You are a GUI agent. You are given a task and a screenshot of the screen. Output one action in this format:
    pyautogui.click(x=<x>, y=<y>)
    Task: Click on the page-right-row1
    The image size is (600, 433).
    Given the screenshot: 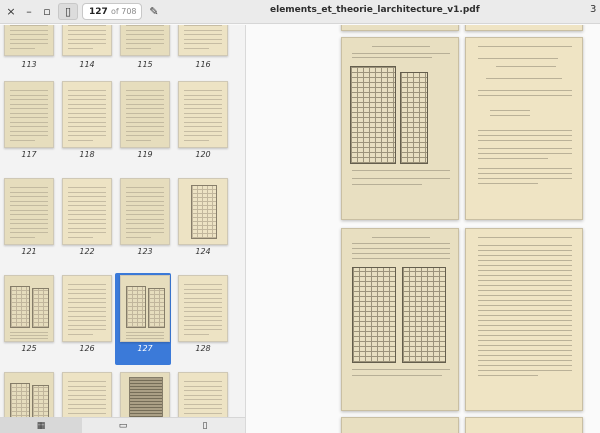 What is the action you would take?
    pyautogui.click(x=524, y=128)
    